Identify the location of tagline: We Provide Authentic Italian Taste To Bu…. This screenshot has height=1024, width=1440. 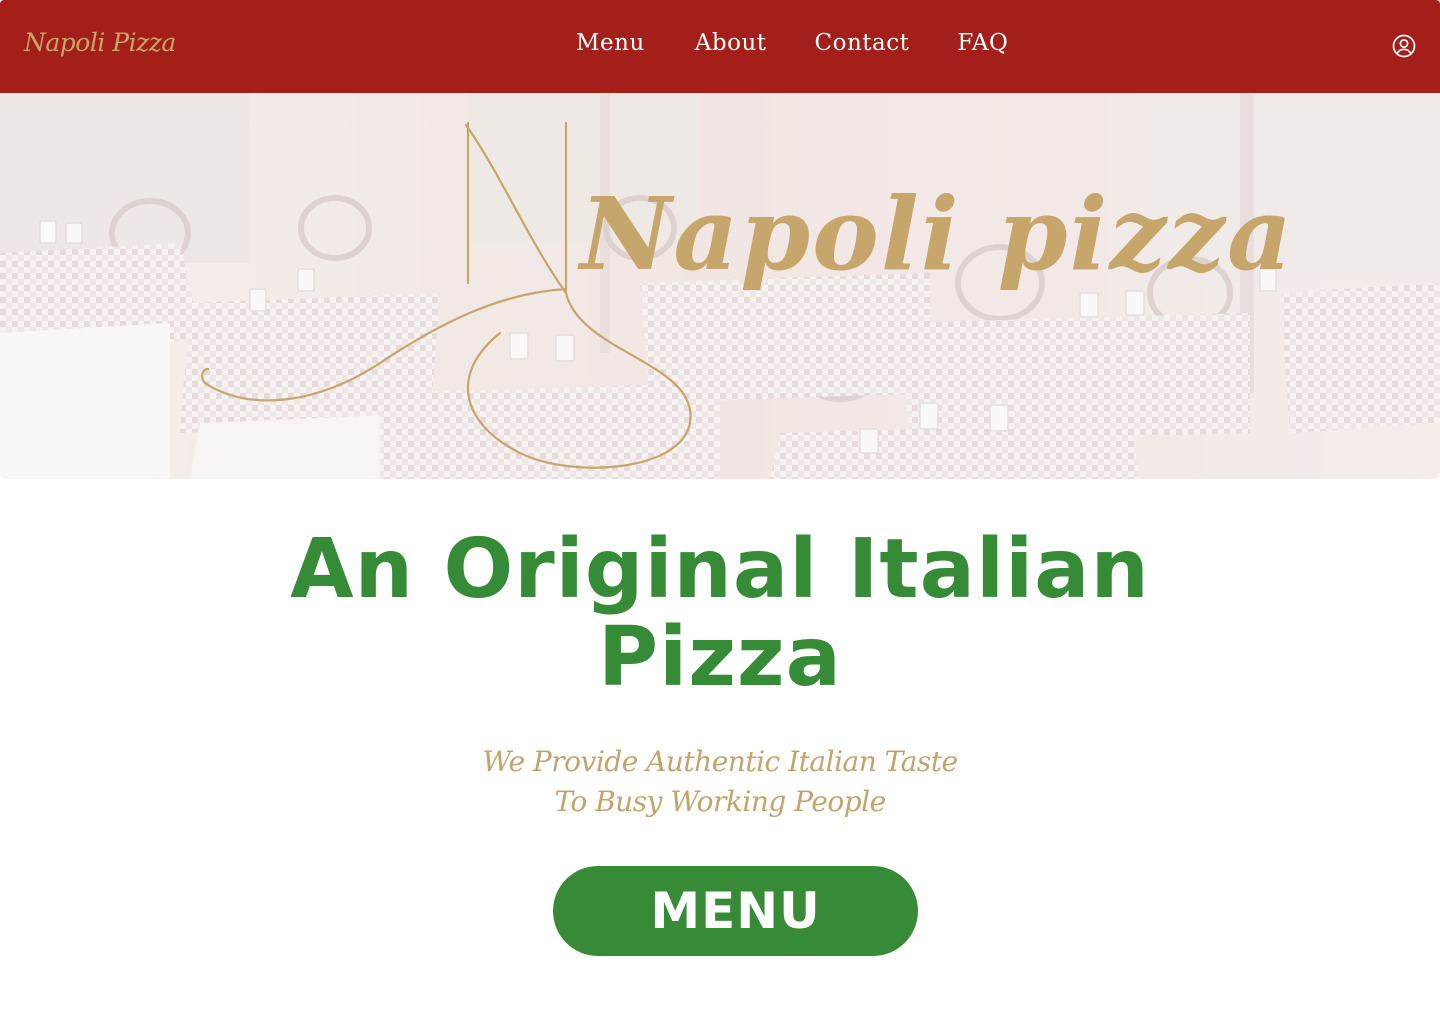
(720, 782).